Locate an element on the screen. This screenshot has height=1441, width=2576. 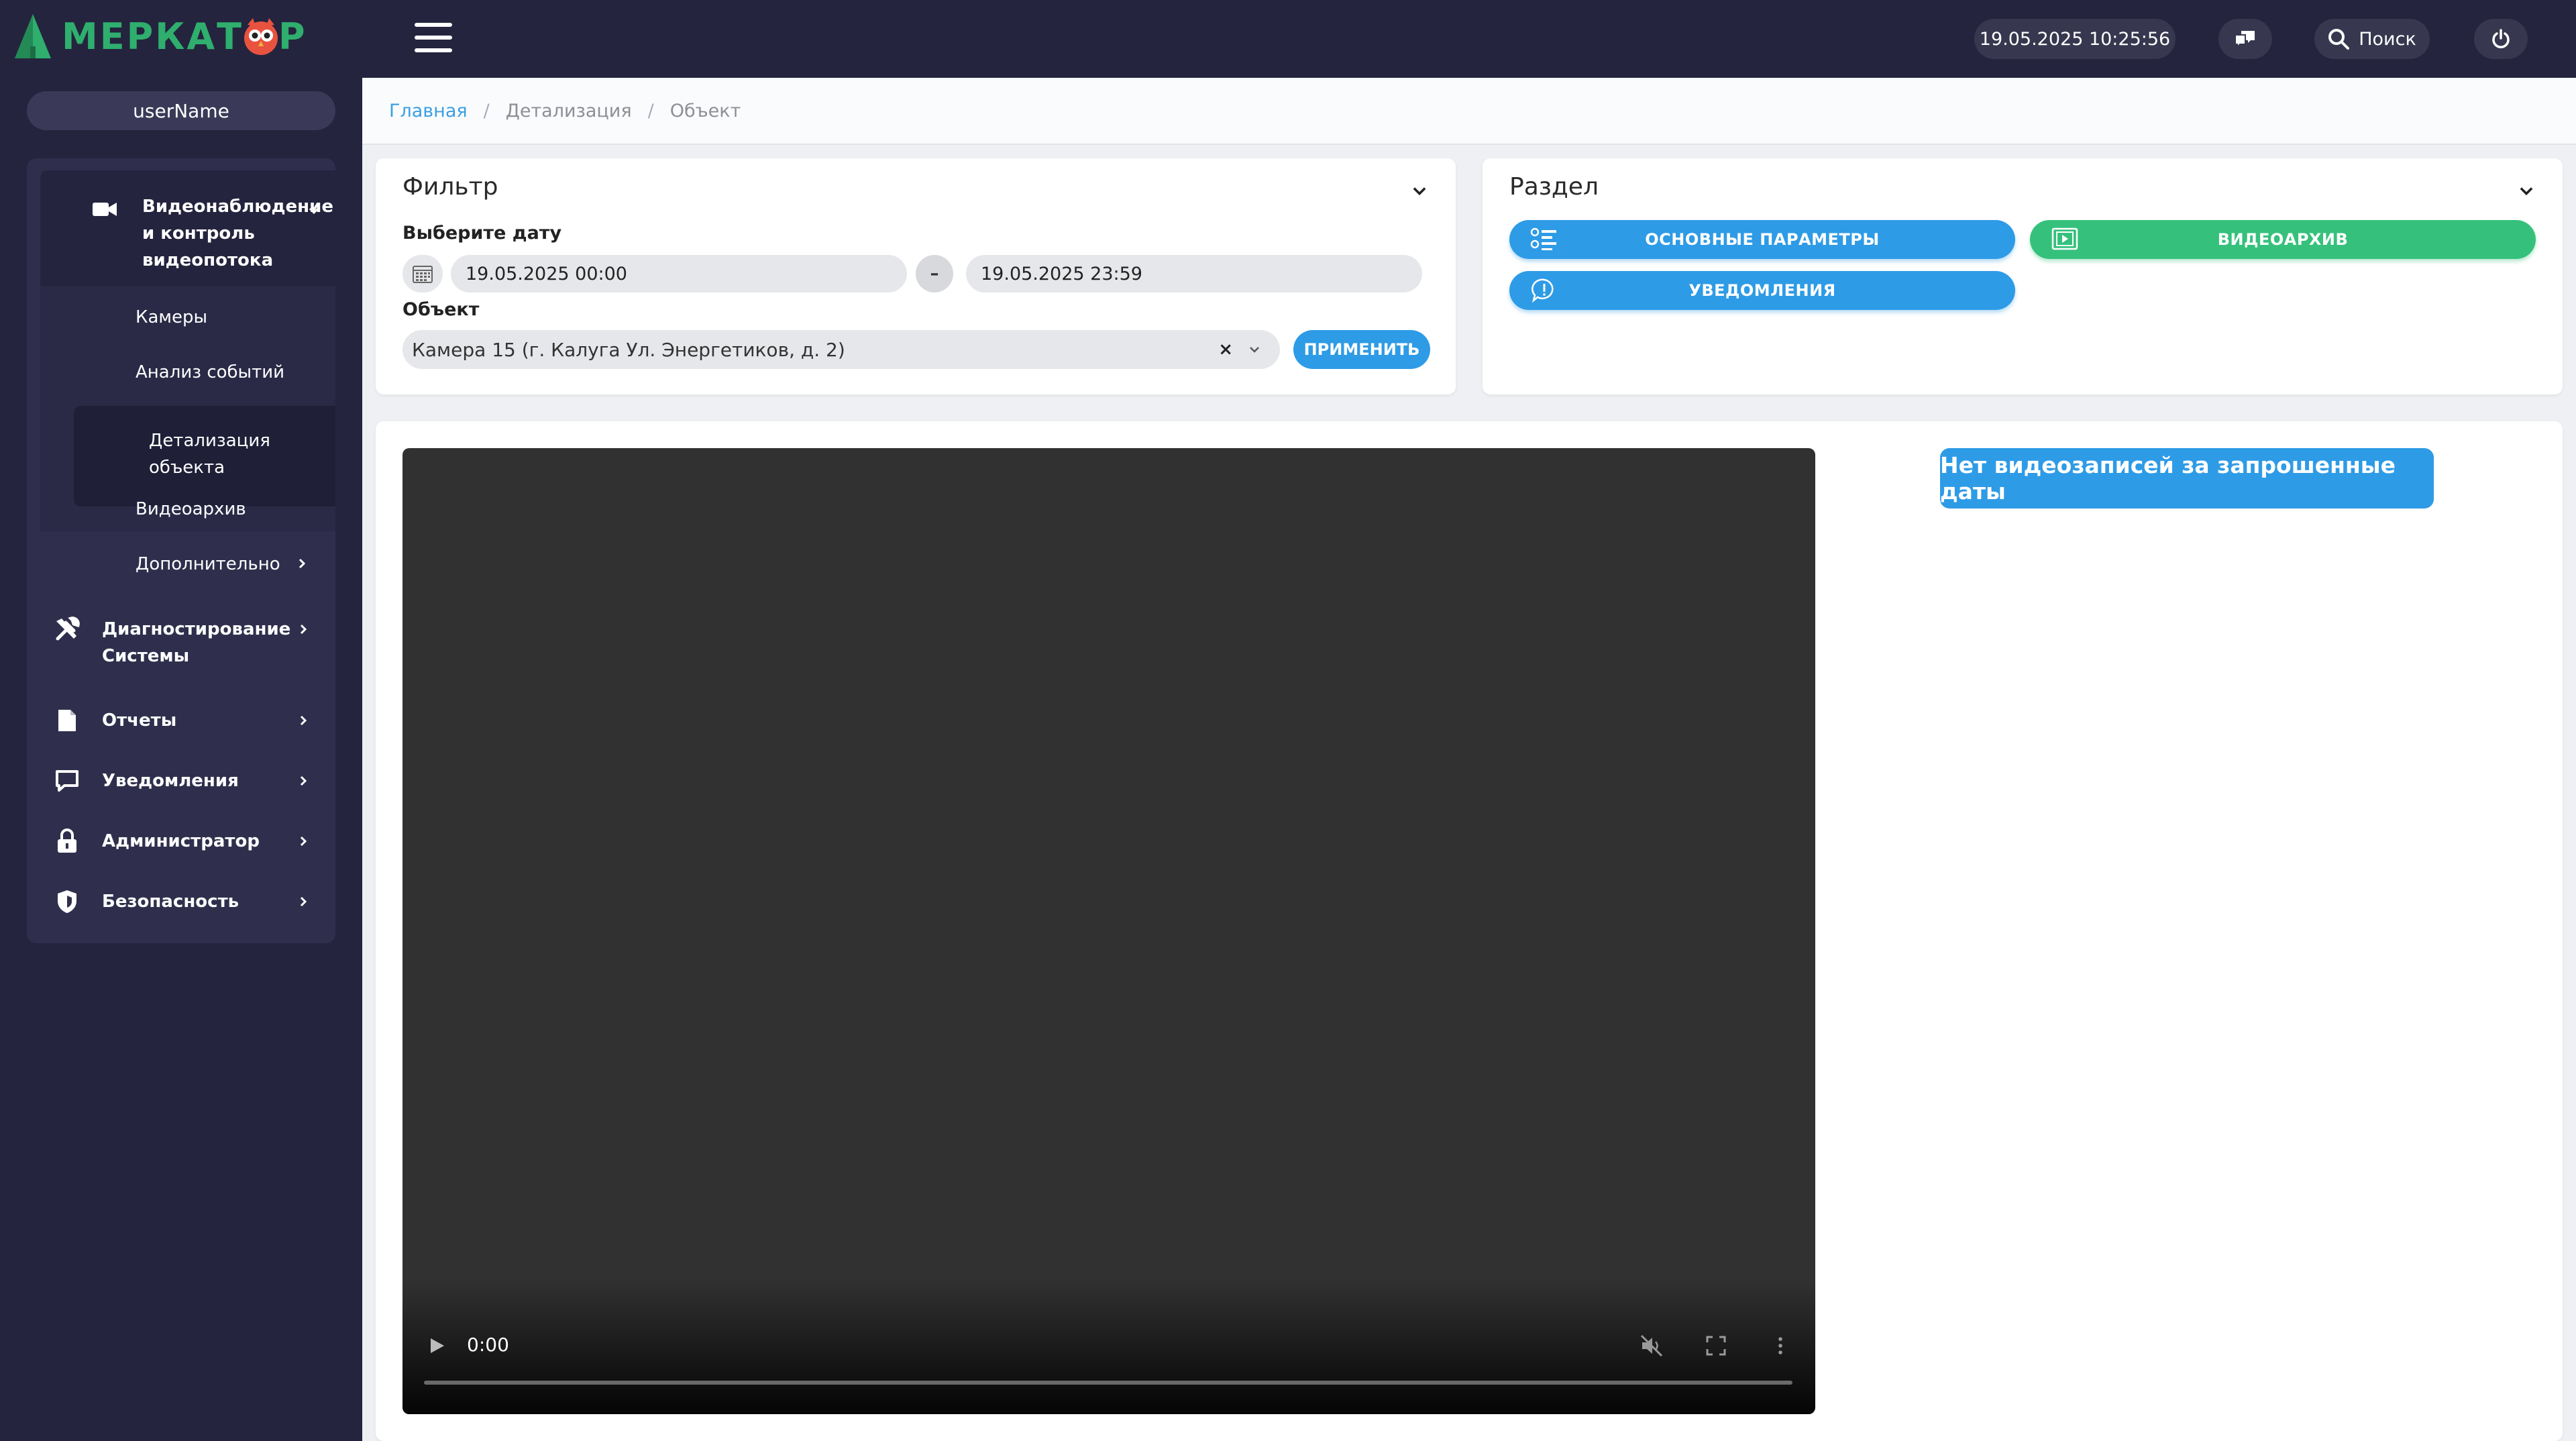
video-controls is located at coordinates (1108, 1347).